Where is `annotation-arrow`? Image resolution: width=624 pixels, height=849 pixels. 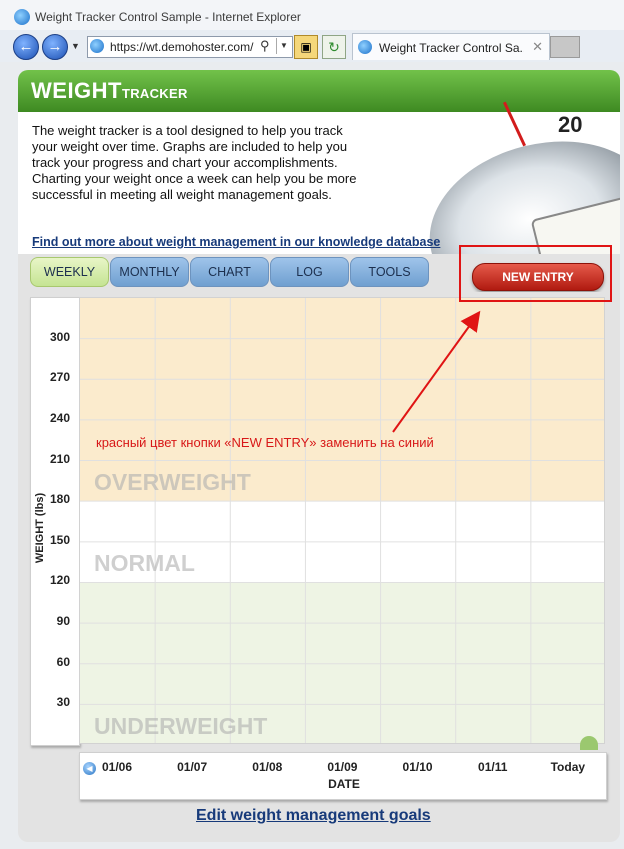
annotation-arrow is located at coordinates (436, 371).